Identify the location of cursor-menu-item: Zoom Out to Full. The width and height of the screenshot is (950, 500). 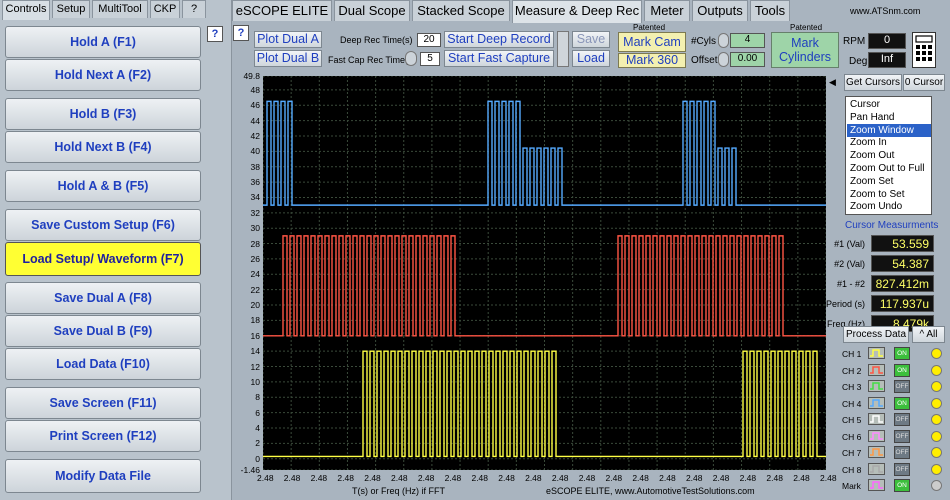
(889, 168).